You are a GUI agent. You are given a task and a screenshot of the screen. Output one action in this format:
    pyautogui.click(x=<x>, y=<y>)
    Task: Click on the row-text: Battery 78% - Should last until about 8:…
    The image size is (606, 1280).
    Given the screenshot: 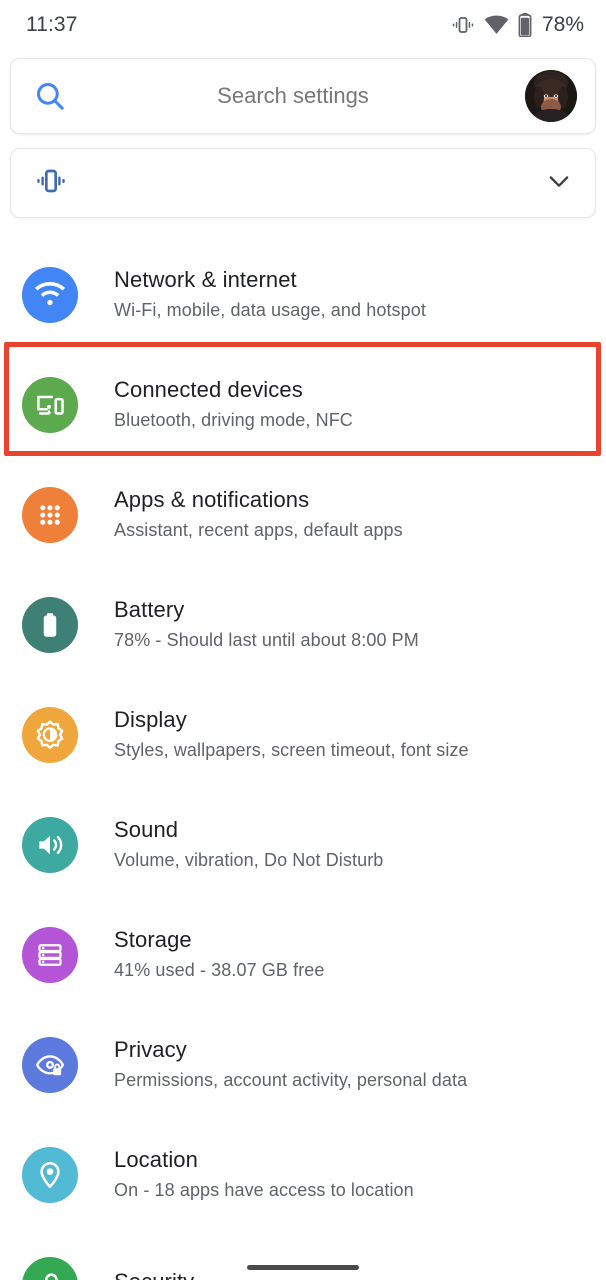 What is the action you would take?
    pyautogui.click(x=266, y=624)
    